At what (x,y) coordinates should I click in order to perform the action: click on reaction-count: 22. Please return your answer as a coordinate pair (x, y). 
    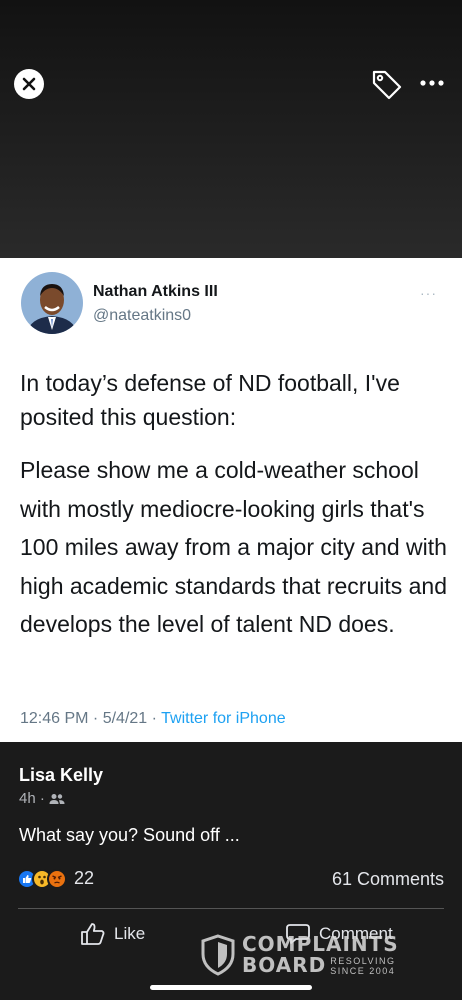
    Looking at the image, I should click on (84, 878).